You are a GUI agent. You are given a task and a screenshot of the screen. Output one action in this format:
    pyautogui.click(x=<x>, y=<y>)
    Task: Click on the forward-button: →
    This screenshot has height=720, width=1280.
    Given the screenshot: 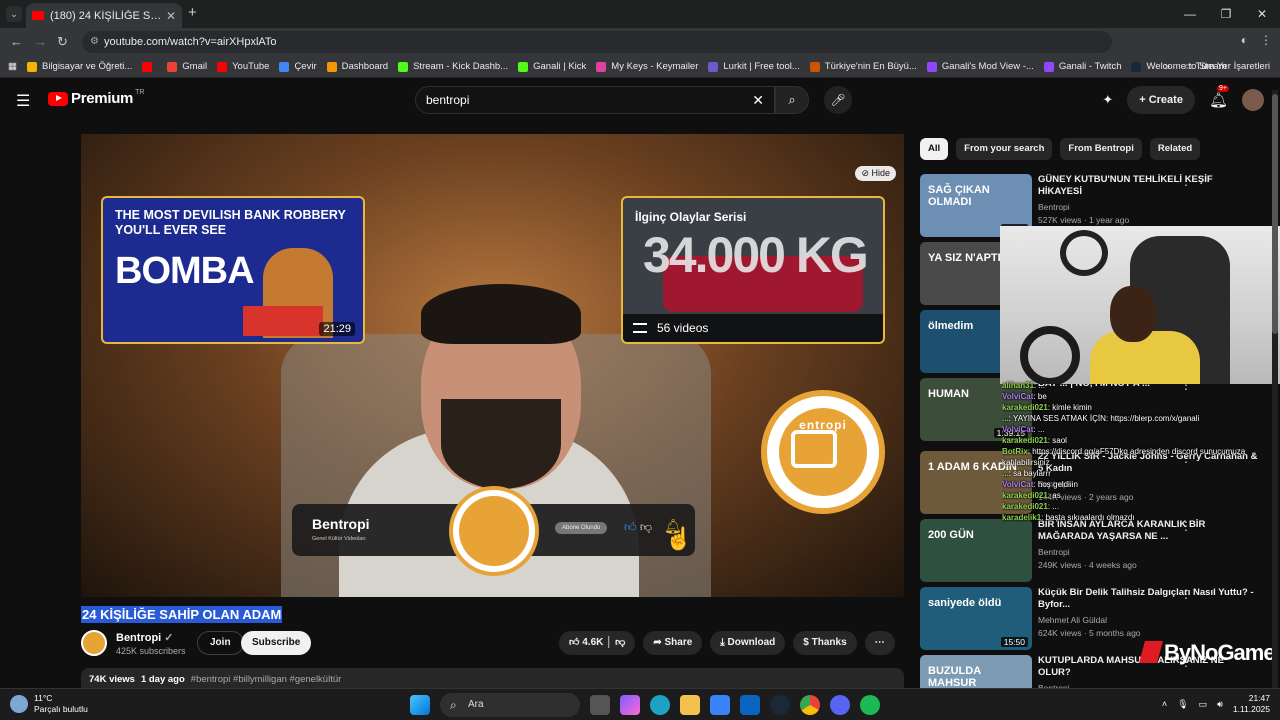 What is the action you would take?
    pyautogui.click(x=40, y=41)
    